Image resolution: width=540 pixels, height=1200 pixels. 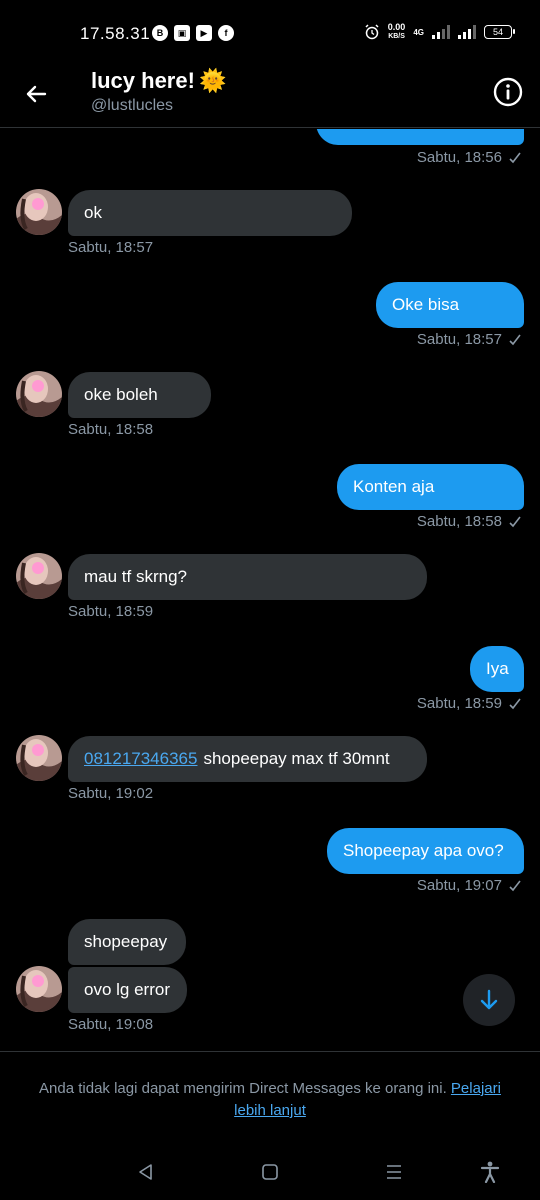 I want to click on message-text: shopeepay, so click(x=126, y=941).